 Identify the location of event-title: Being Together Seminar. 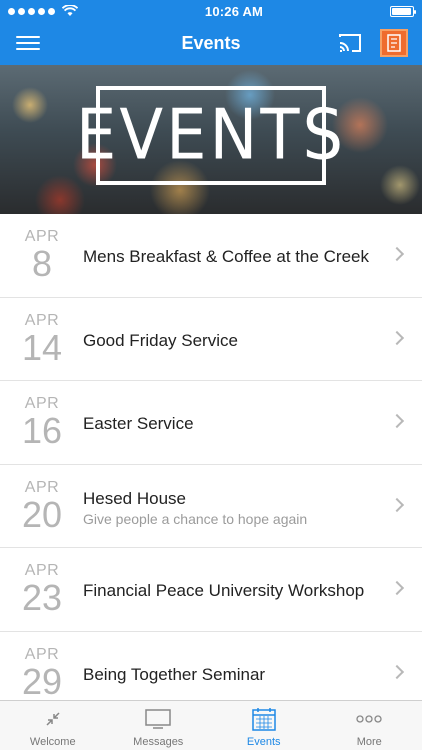
(174, 674).